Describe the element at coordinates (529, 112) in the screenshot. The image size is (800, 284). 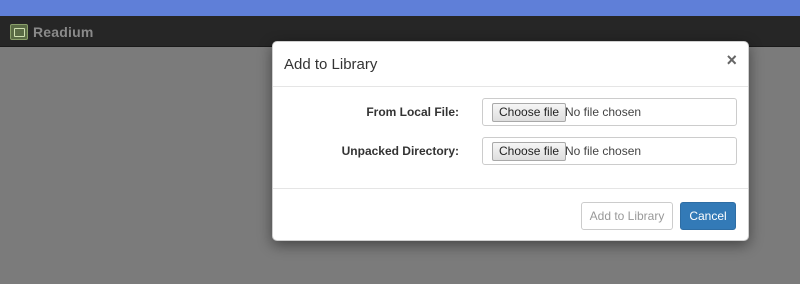
I see `local-file-choose-button: Choose file` at that location.